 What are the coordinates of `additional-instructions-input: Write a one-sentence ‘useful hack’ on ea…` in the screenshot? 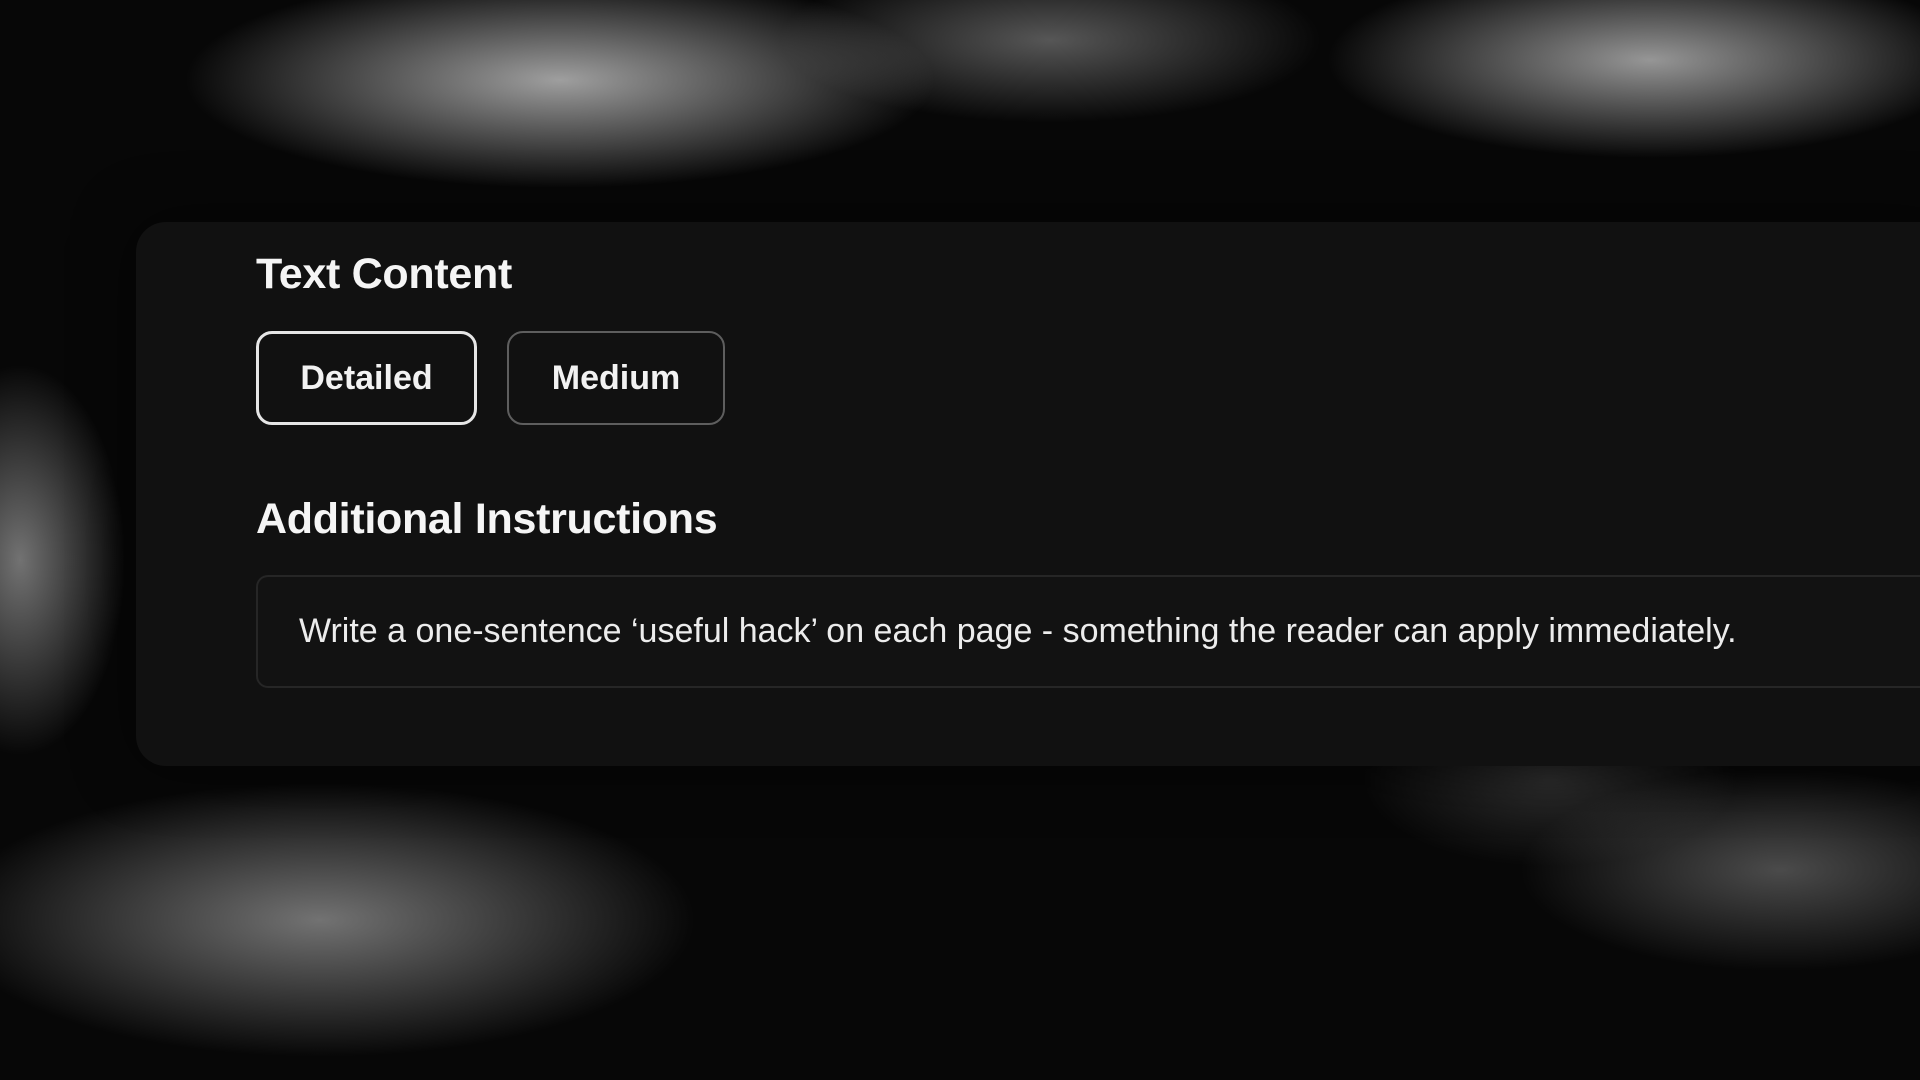 It's located at (1088, 631).